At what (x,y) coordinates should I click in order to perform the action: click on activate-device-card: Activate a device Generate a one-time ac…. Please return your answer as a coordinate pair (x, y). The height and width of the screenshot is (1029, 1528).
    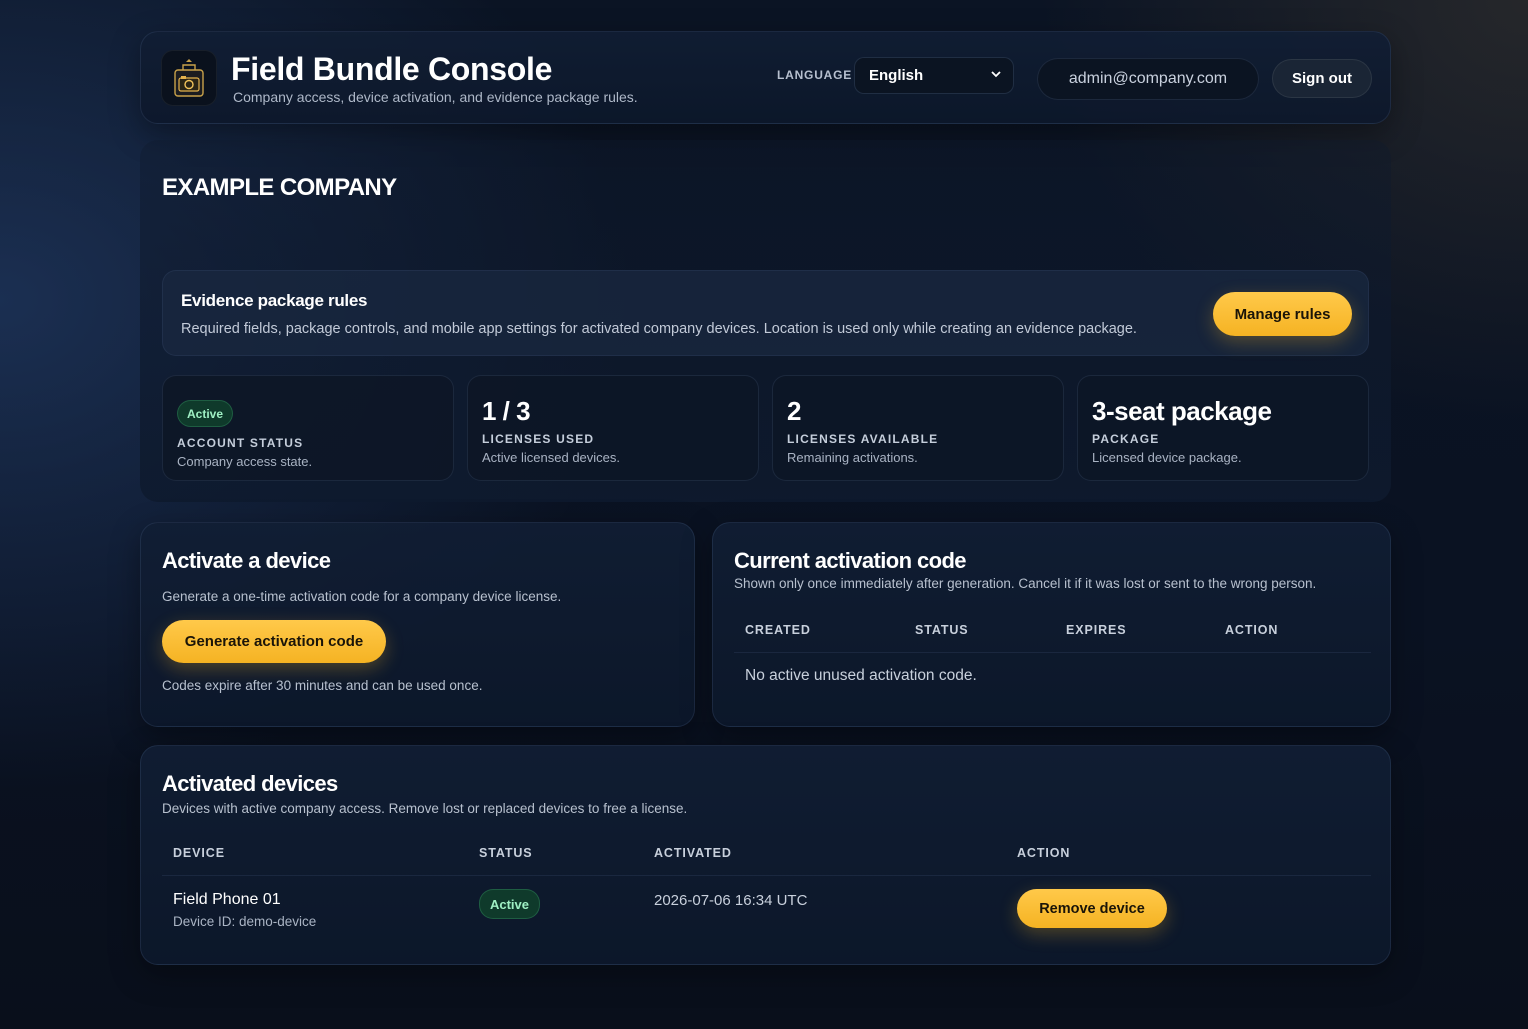
    Looking at the image, I should click on (417, 624).